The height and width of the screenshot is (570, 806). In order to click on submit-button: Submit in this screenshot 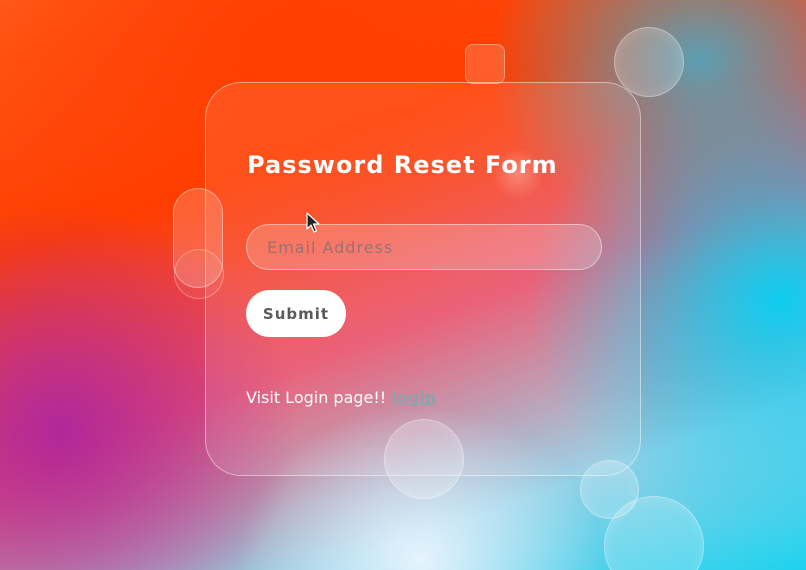, I will do `click(296, 313)`.